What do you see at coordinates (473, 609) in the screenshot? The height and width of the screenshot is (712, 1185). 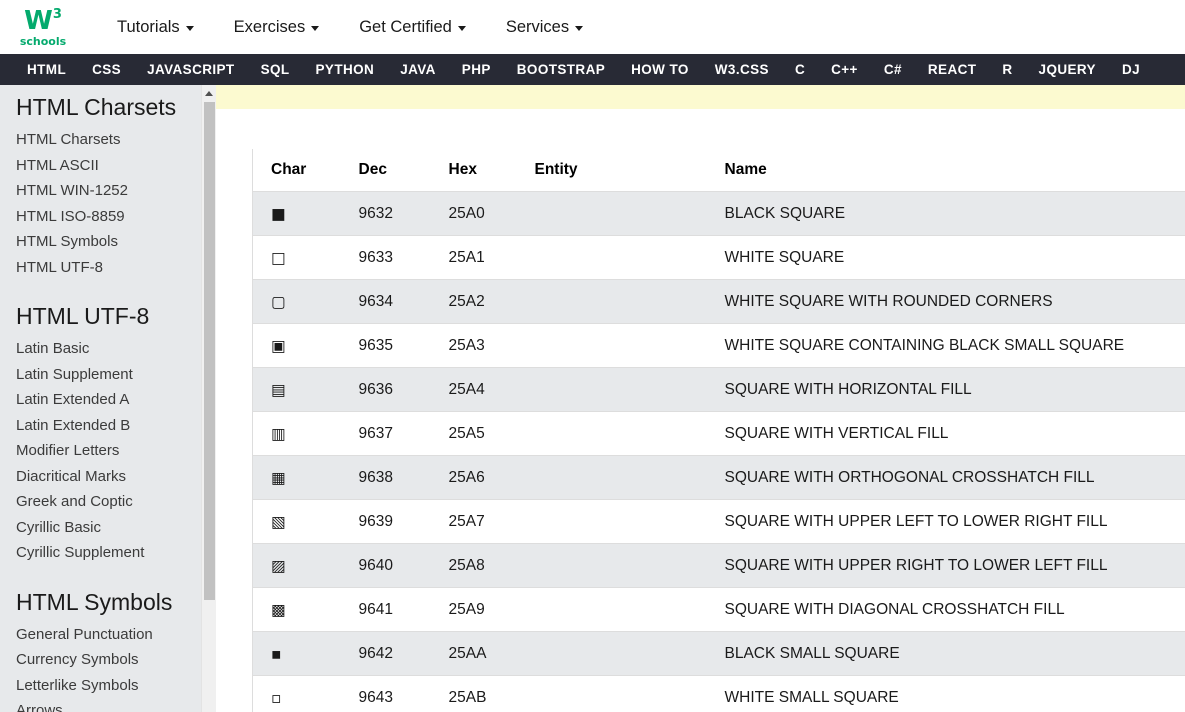 I see `cell-hex: 25A9` at bounding box center [473, 609].